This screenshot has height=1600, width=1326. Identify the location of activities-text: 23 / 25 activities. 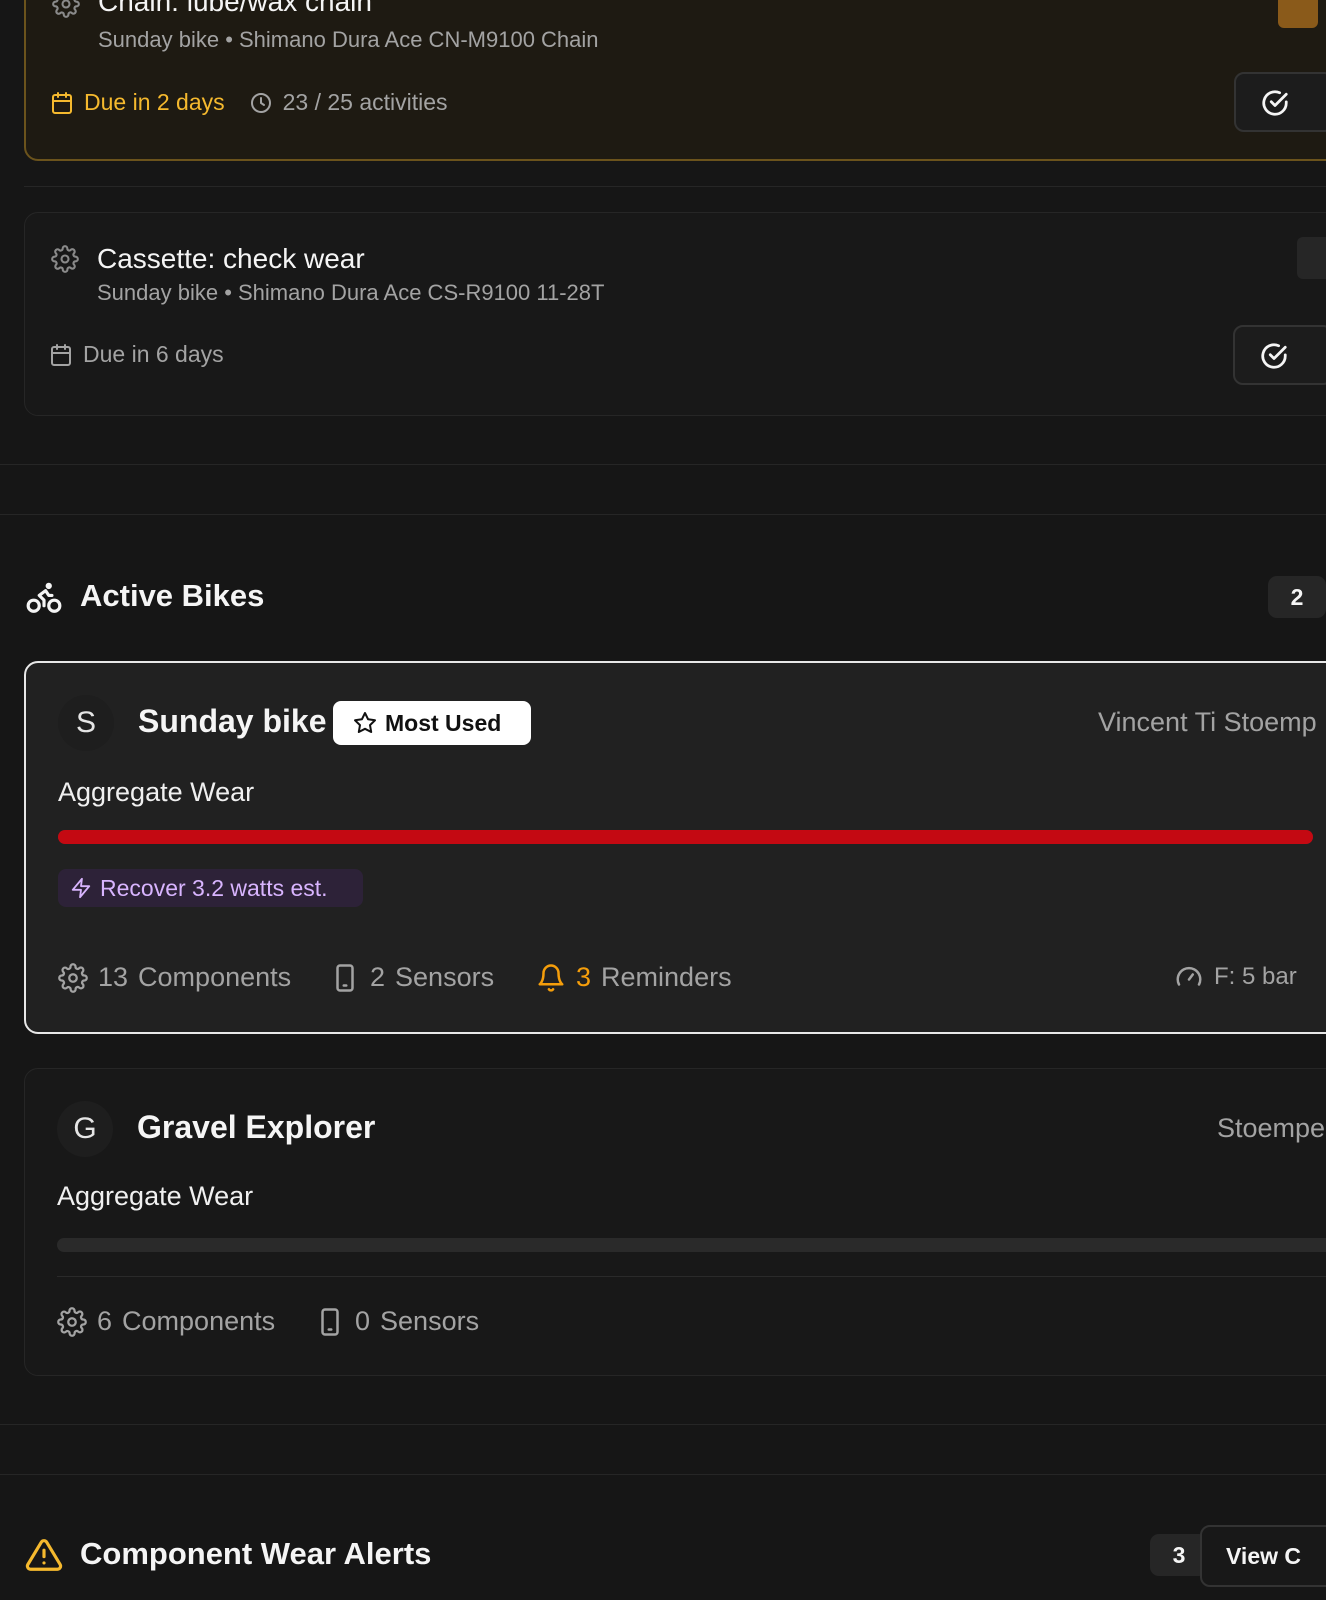
(365, 102).